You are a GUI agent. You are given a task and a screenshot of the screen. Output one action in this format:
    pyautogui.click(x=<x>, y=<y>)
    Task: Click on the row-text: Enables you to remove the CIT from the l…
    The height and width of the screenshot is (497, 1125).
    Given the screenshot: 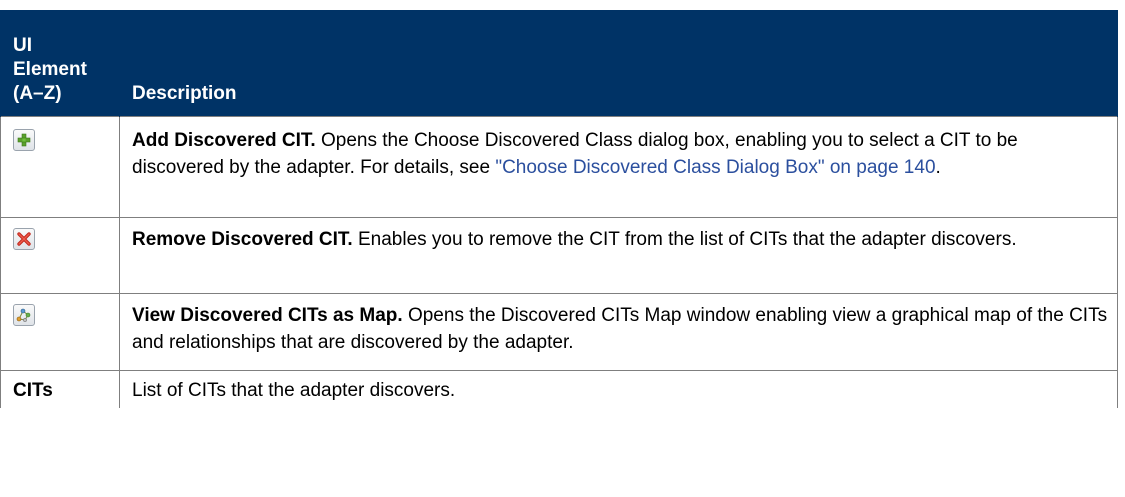 What is the action you would take?
    pyautogui.click(x=684, y=239)
    